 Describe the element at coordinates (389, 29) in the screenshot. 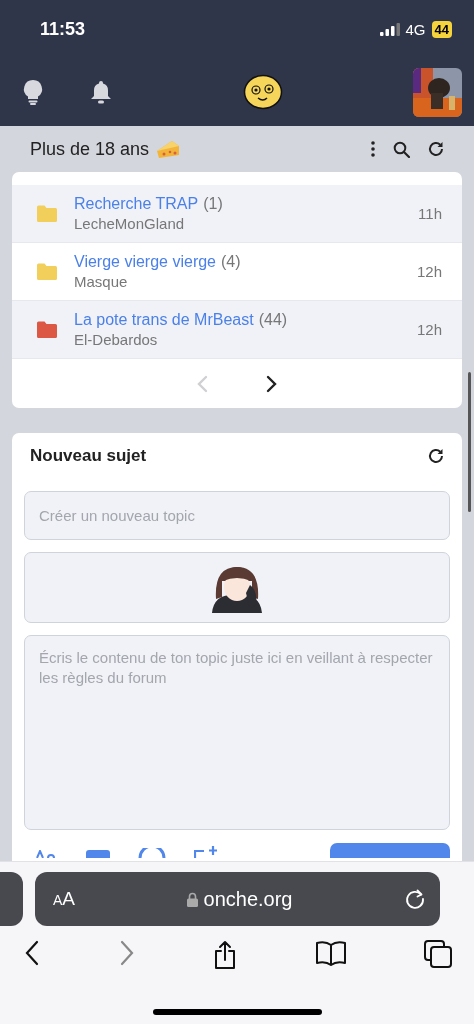

I see `signal-icon` at that location.